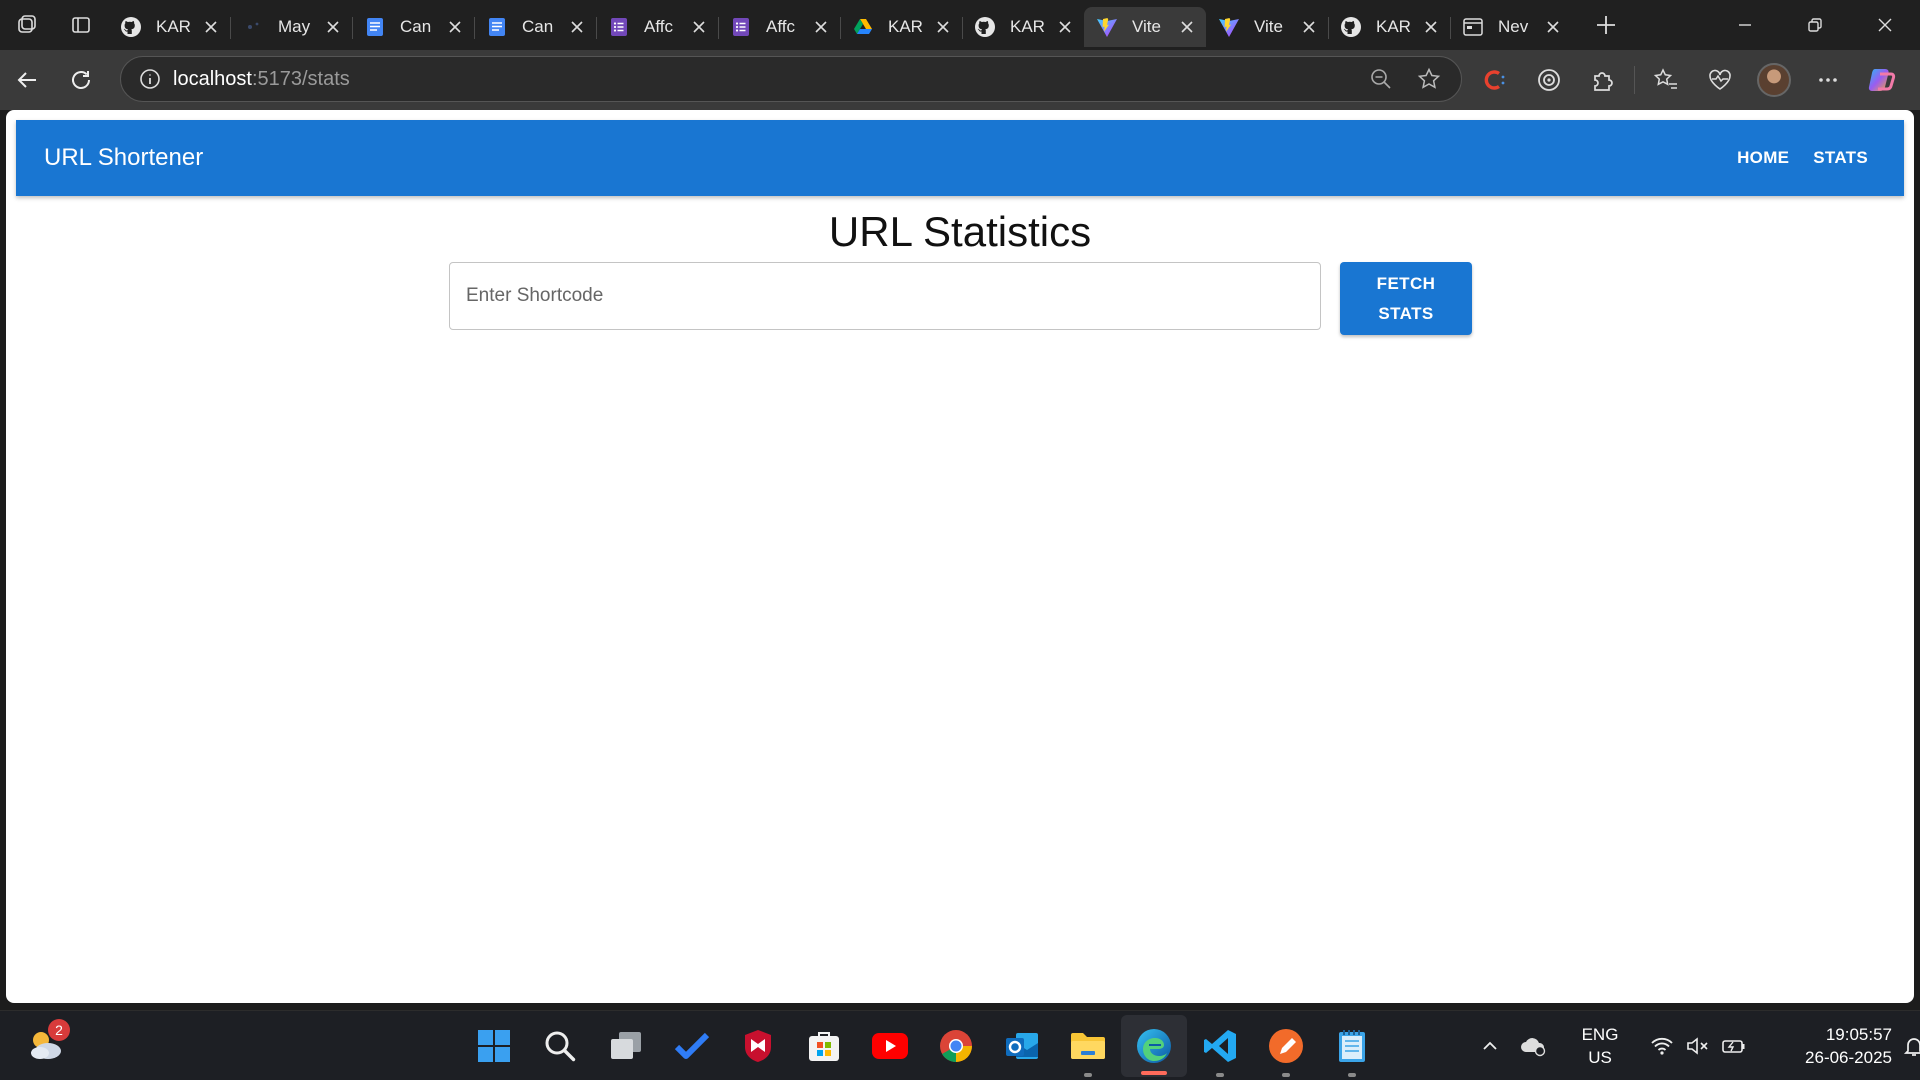 The height and width of the screenshot is (1080, 1920). What do you see at coordinates (1906, 1045) in the screenshot?
I see `notifications-button` at bounding box center [1906, 1045].